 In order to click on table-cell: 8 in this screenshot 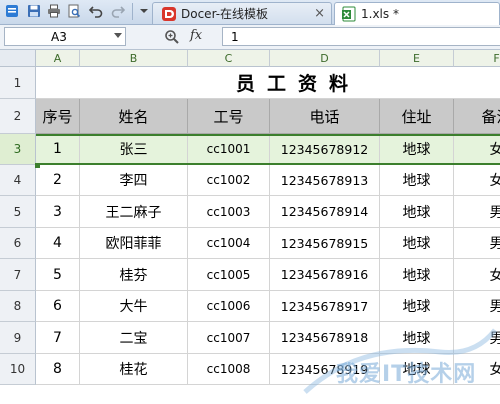, I will do `click(58, 369)`.